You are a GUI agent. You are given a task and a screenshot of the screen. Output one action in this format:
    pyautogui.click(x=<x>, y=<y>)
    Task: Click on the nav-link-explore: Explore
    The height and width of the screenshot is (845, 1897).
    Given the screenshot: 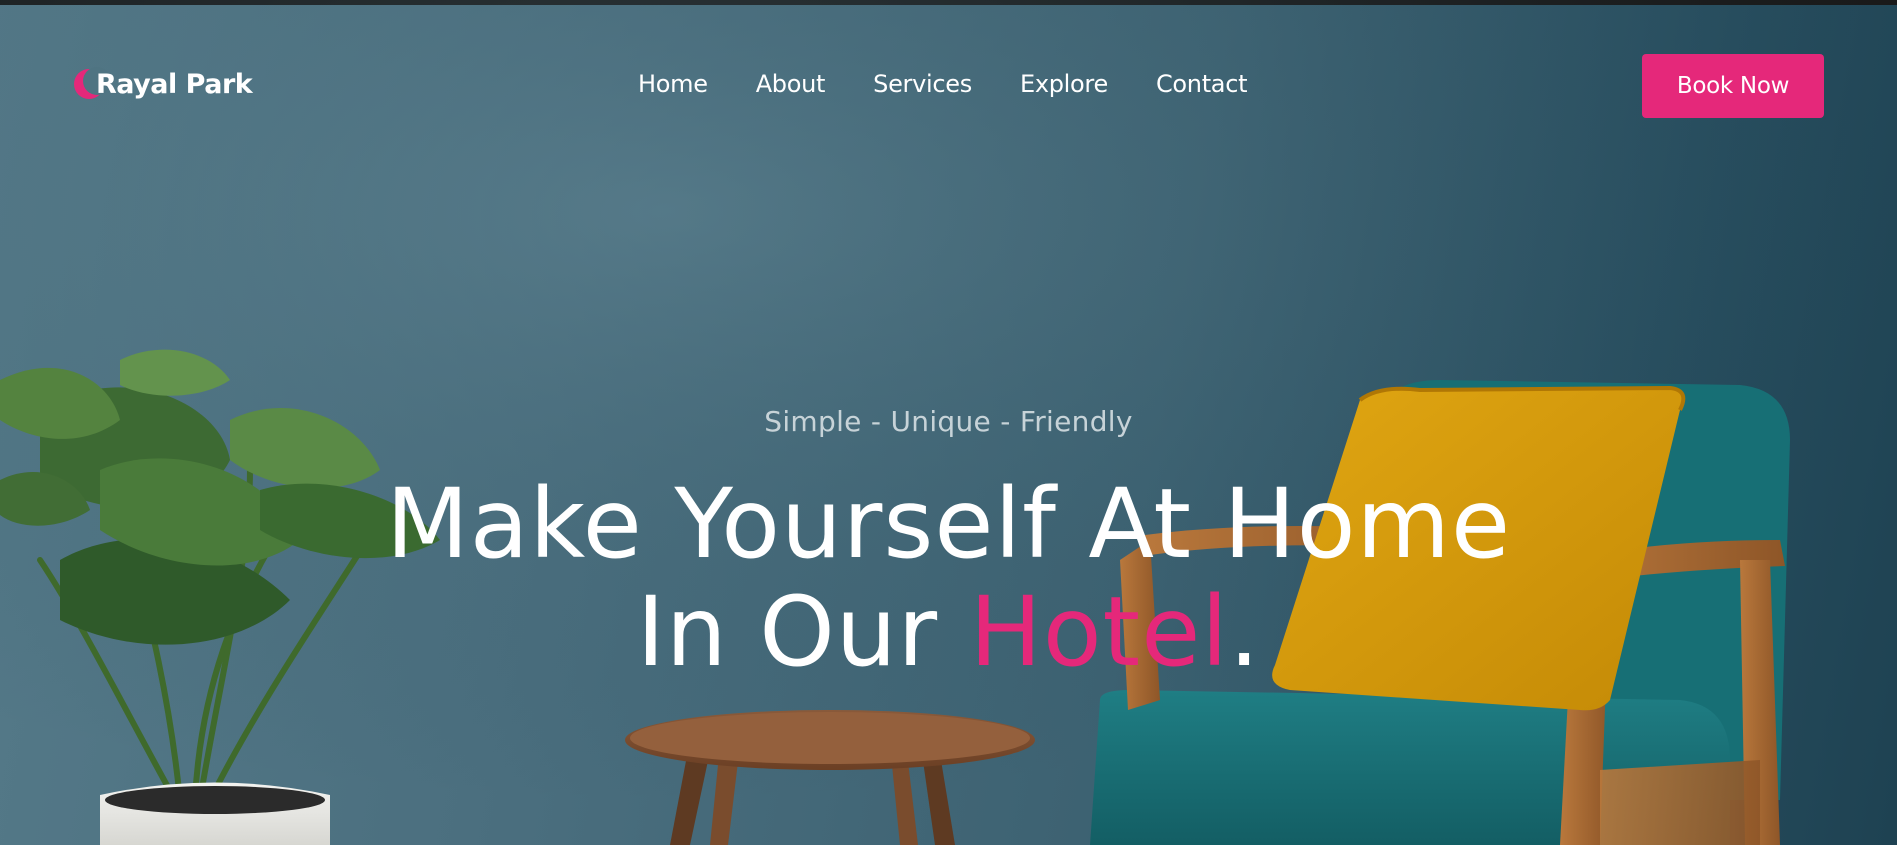 What is the action you would take?
    pyautogui.click(x=1064, y=84)
    